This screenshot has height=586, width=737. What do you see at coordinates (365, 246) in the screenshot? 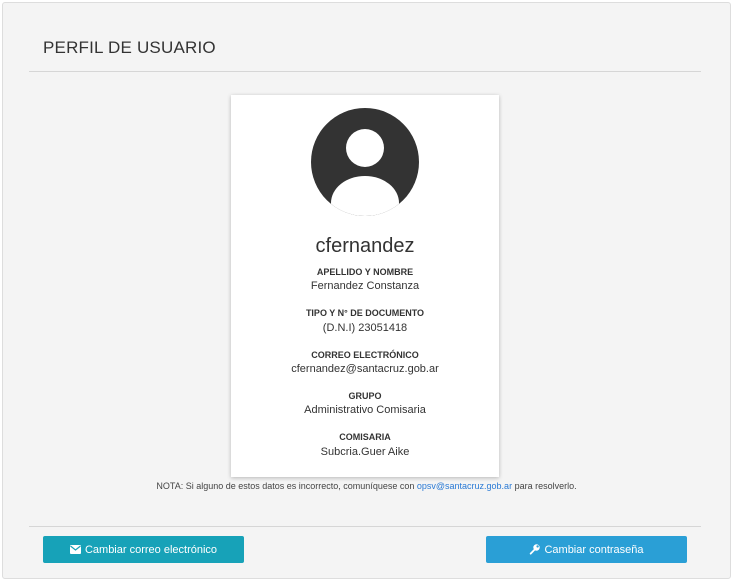
I see `profile-username: cfernandez` at bounding box center [365, 246].